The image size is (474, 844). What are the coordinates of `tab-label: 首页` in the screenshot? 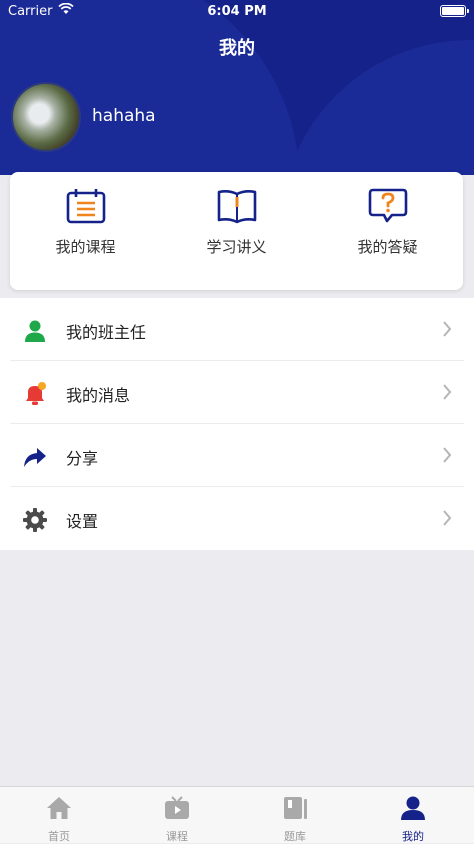 It's located at (59, 836).